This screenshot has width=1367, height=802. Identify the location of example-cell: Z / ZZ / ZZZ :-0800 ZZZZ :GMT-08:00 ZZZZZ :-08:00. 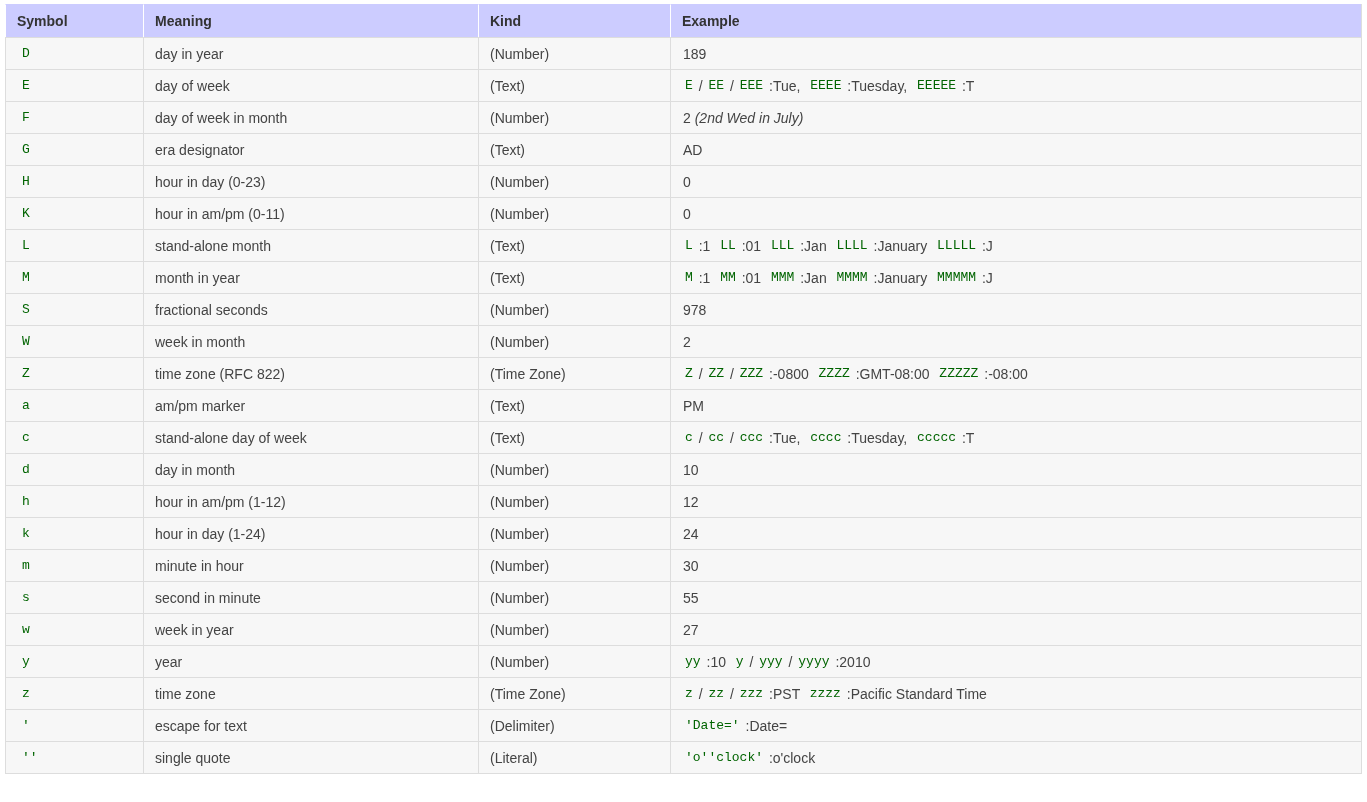
(1015, 373).